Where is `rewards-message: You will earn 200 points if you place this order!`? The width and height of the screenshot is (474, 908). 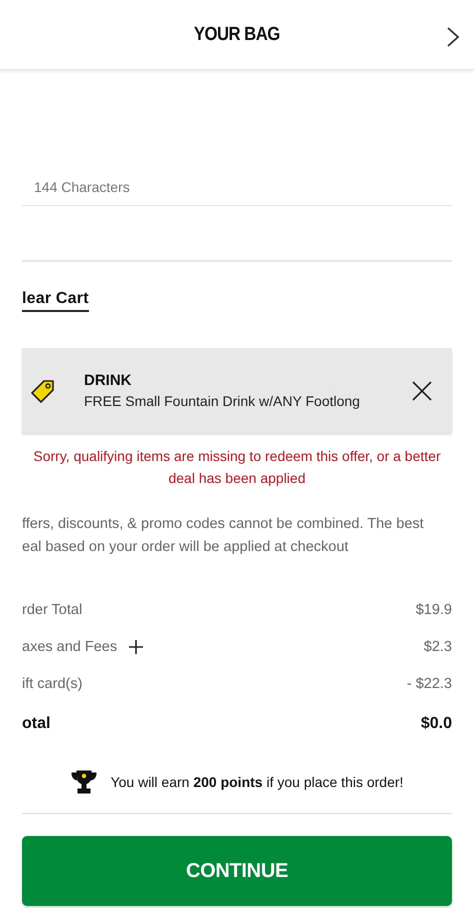 rewards-message: You will earn 200 points if you place this order! is located at coordinates (257, 782).